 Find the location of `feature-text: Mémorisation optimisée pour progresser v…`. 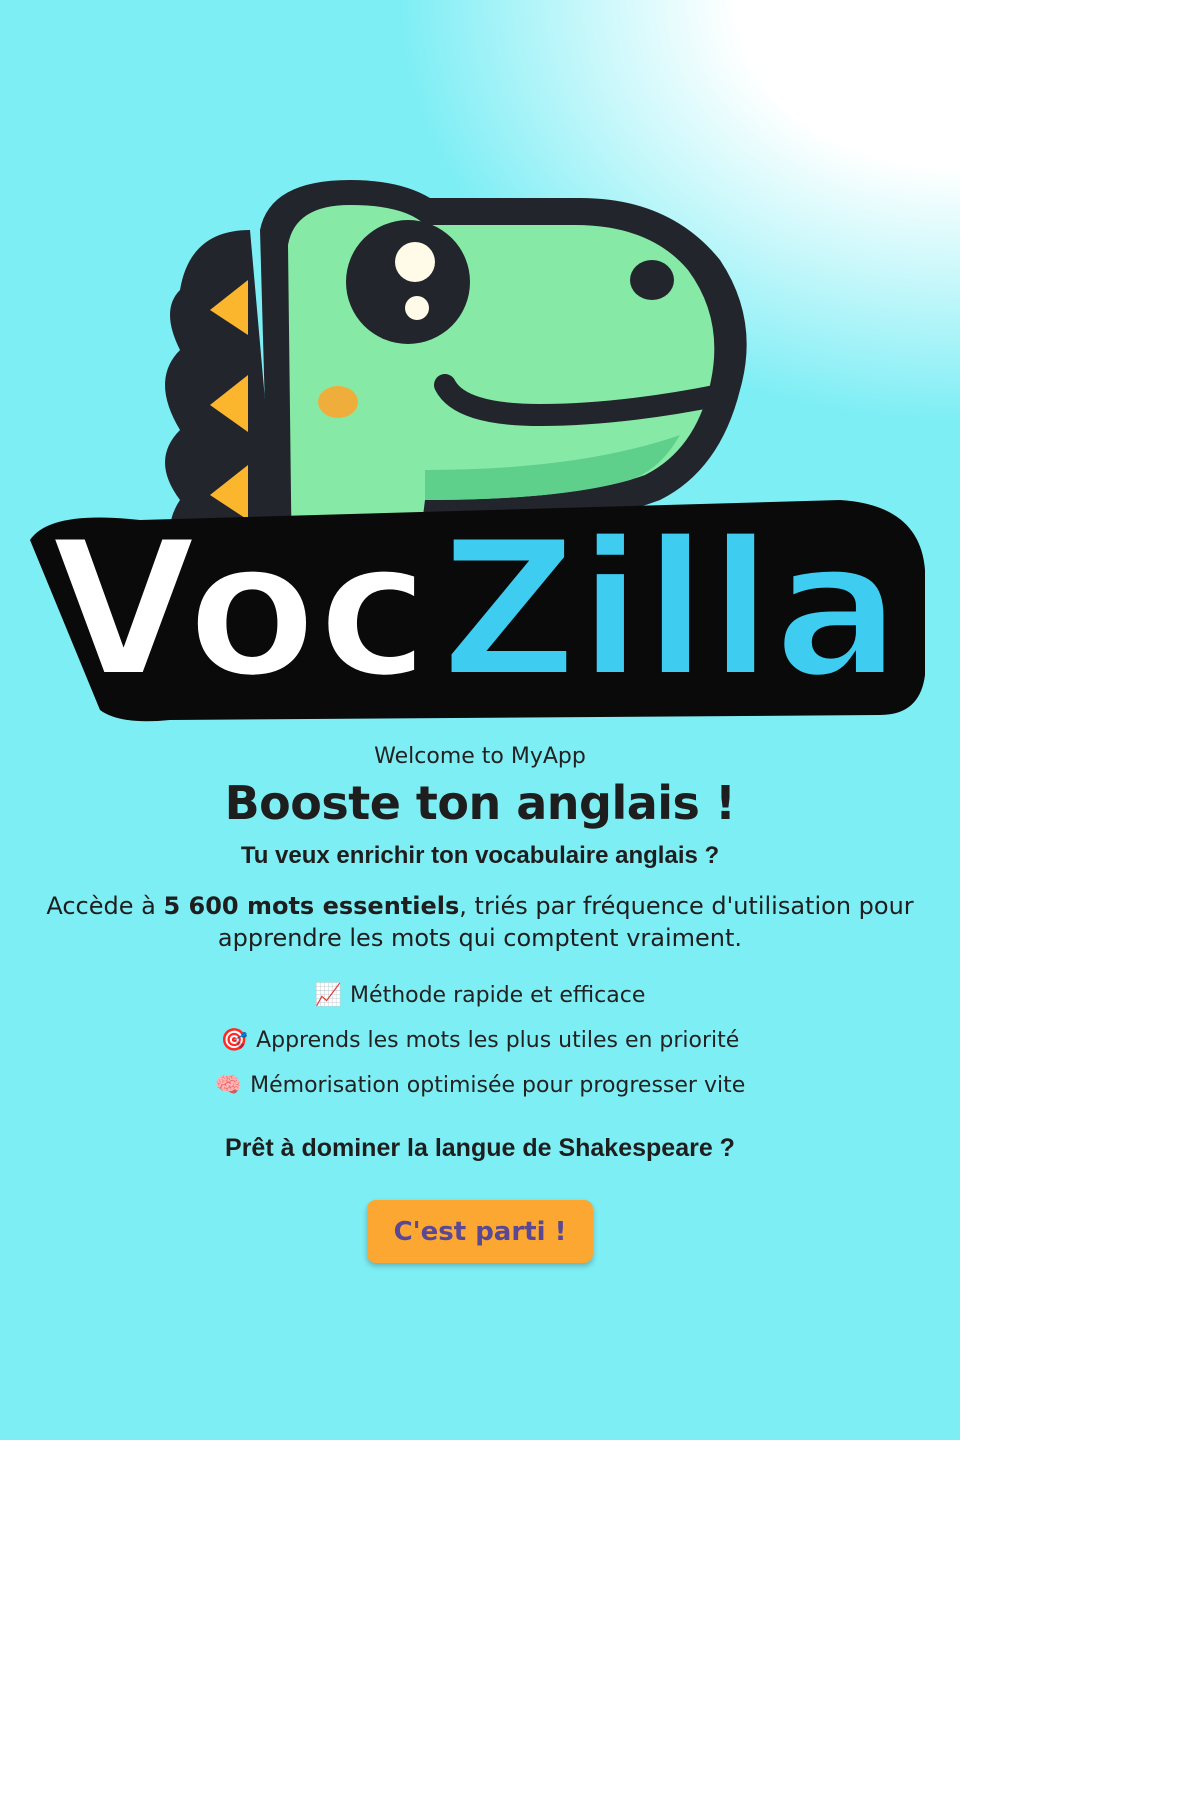

feature-text: Mémorisation optimisée pour progresser v… is located at coordinates (498, 1085).